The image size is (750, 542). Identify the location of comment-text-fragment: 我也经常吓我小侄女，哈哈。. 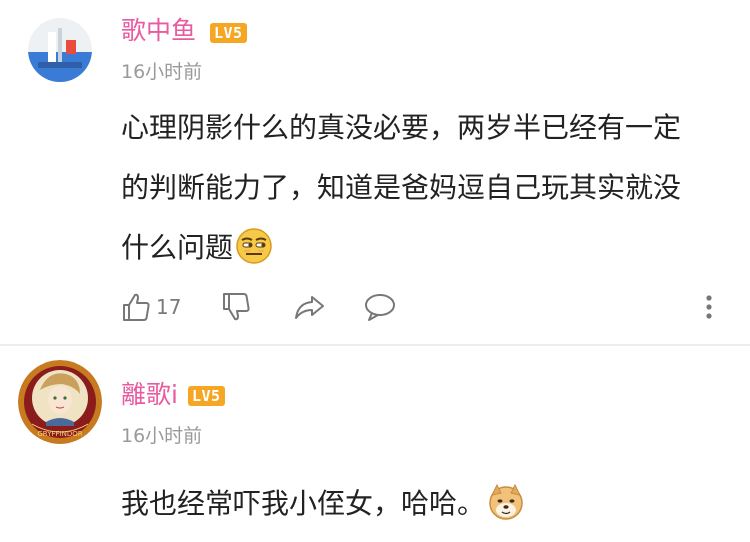
(303, 503).